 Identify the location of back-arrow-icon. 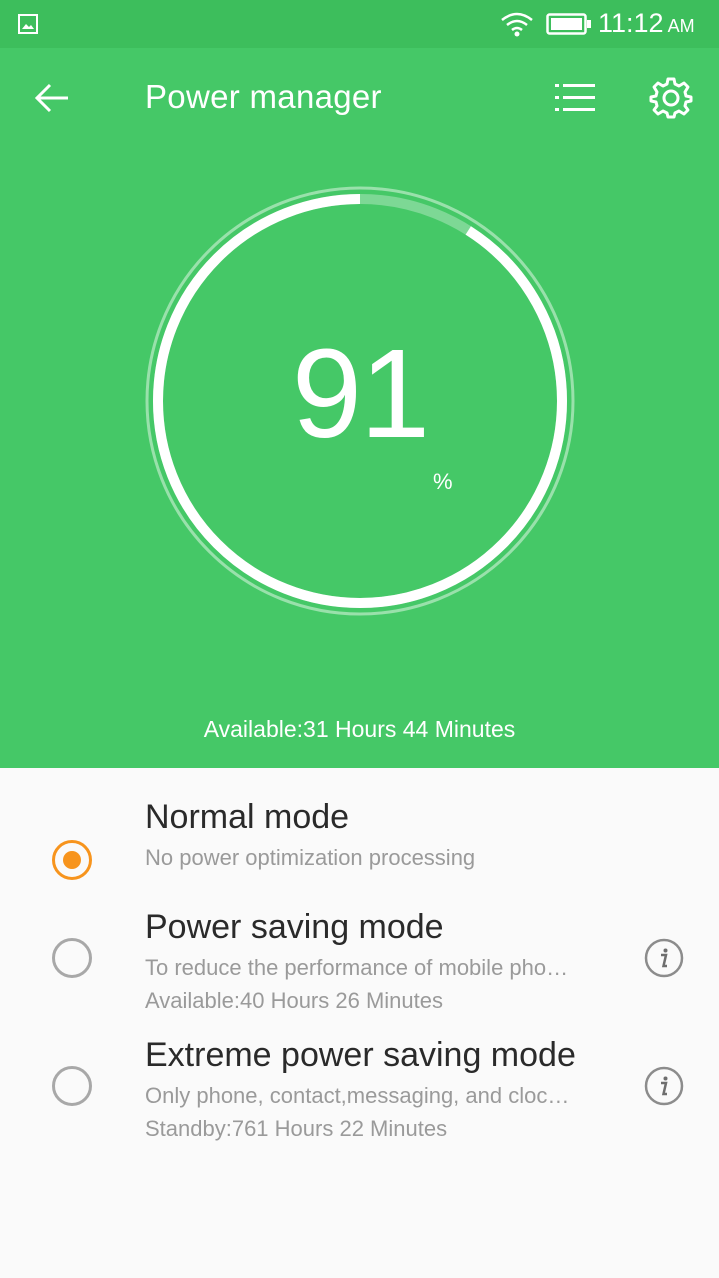
(52, 98).